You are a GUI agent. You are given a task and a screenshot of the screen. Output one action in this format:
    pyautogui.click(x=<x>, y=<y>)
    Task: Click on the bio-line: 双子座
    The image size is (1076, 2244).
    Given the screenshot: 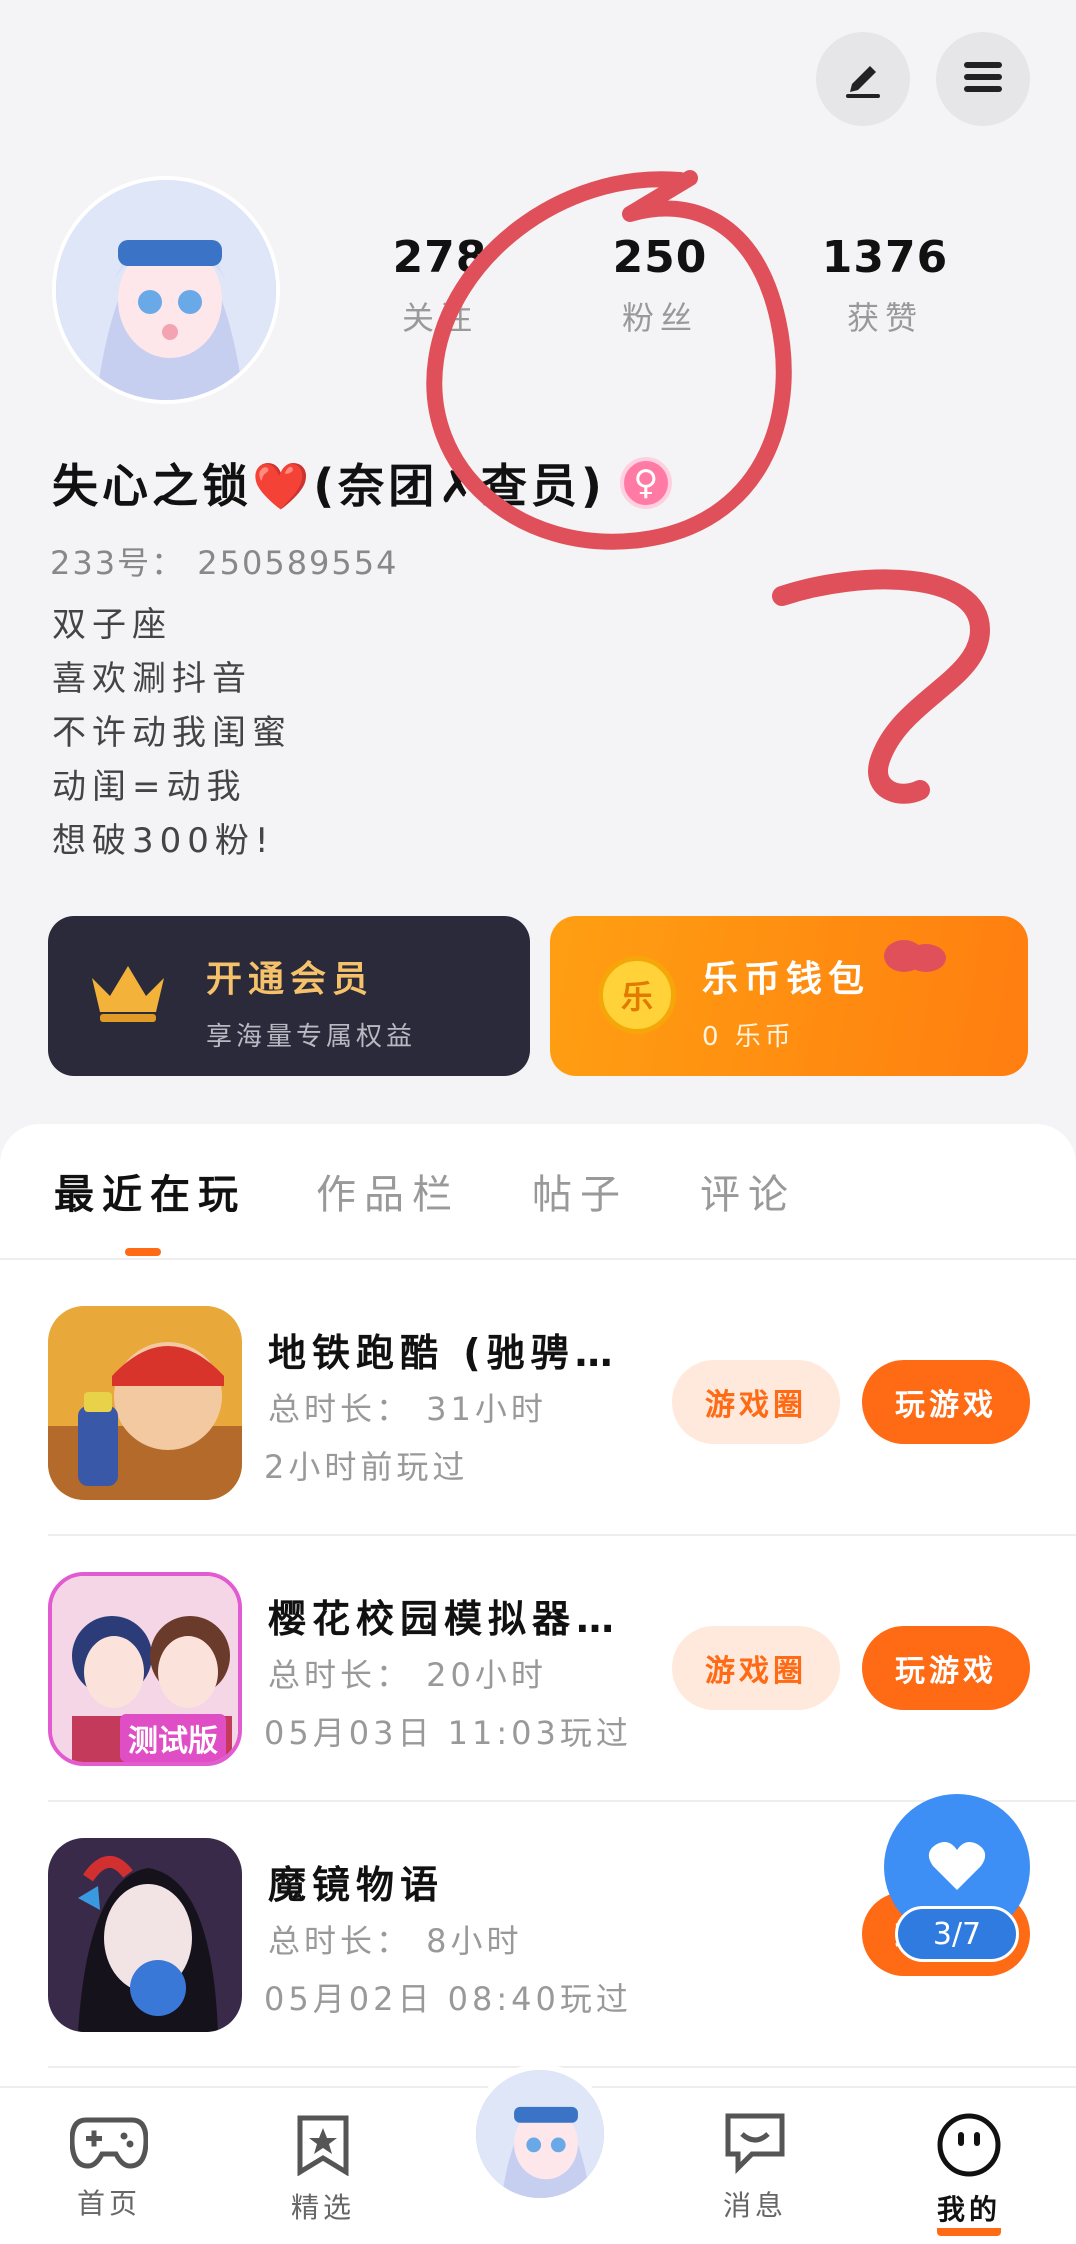 What is the action you would take?
    pyautogui.click(x=112, y=625)
    